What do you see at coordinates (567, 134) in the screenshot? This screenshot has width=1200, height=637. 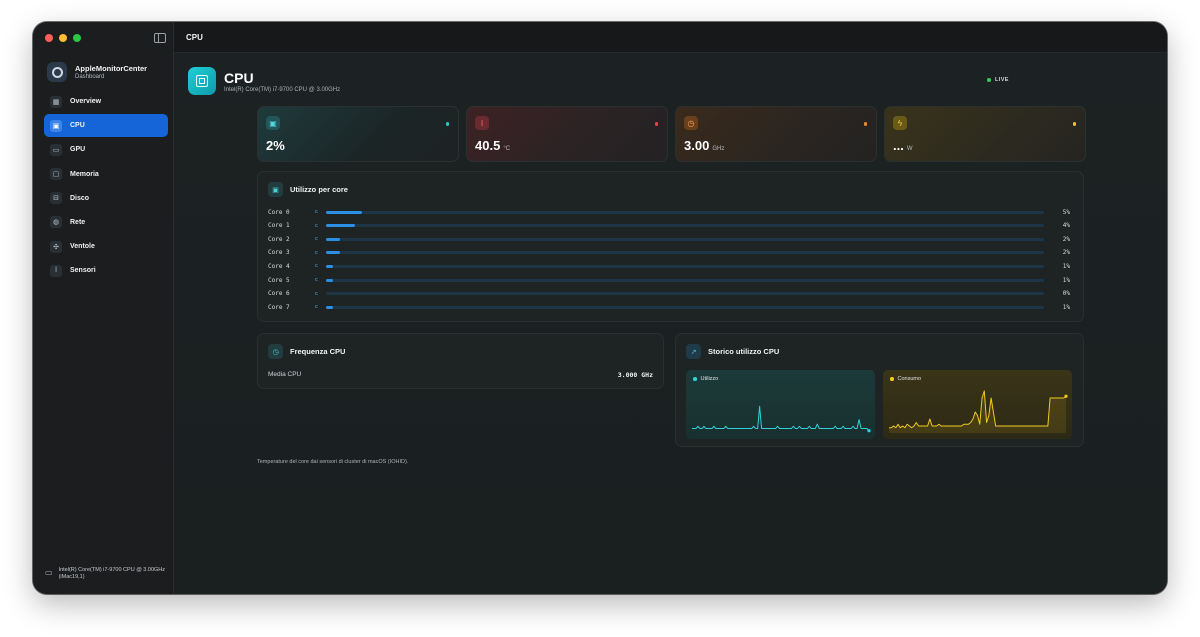 I see `stat-card-temperature: ǀ 40.5 °C` at bounding box center [567, 134].